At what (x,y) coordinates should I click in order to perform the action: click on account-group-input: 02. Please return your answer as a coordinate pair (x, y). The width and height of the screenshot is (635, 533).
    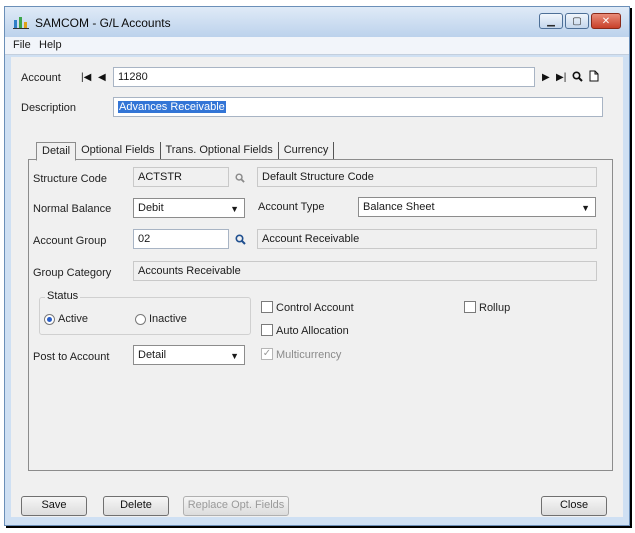
    Looking at the image, I should click on (181, 239).